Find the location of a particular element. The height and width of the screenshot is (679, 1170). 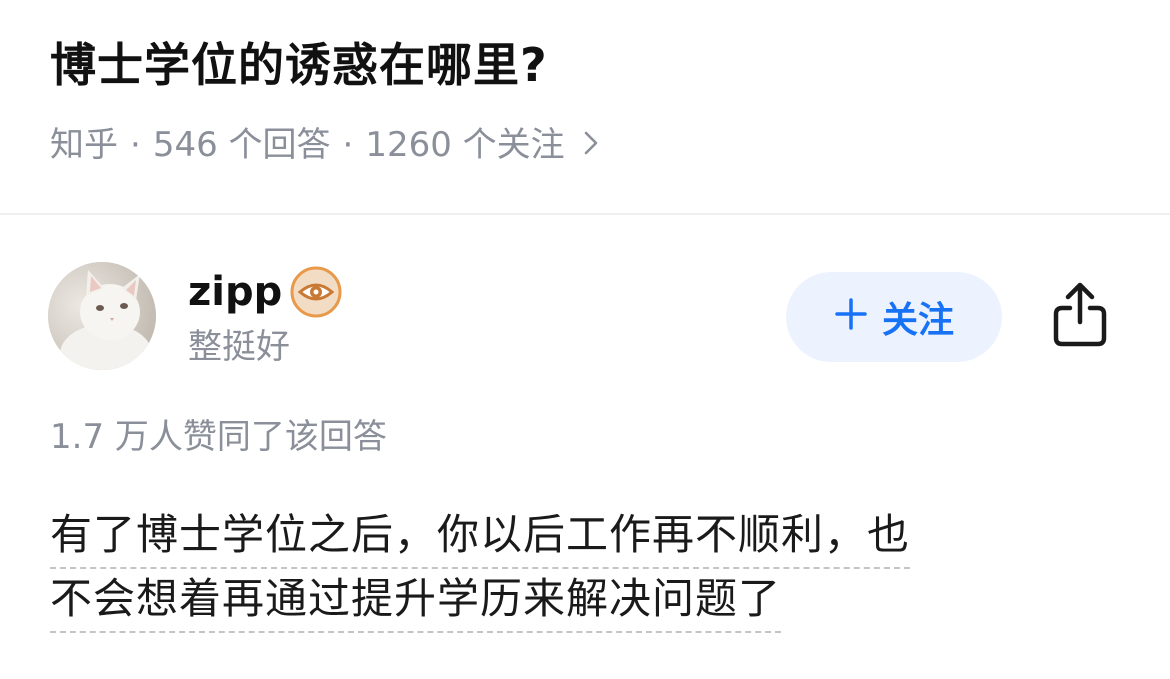

share-icon is located at coordinates (1080, 315).